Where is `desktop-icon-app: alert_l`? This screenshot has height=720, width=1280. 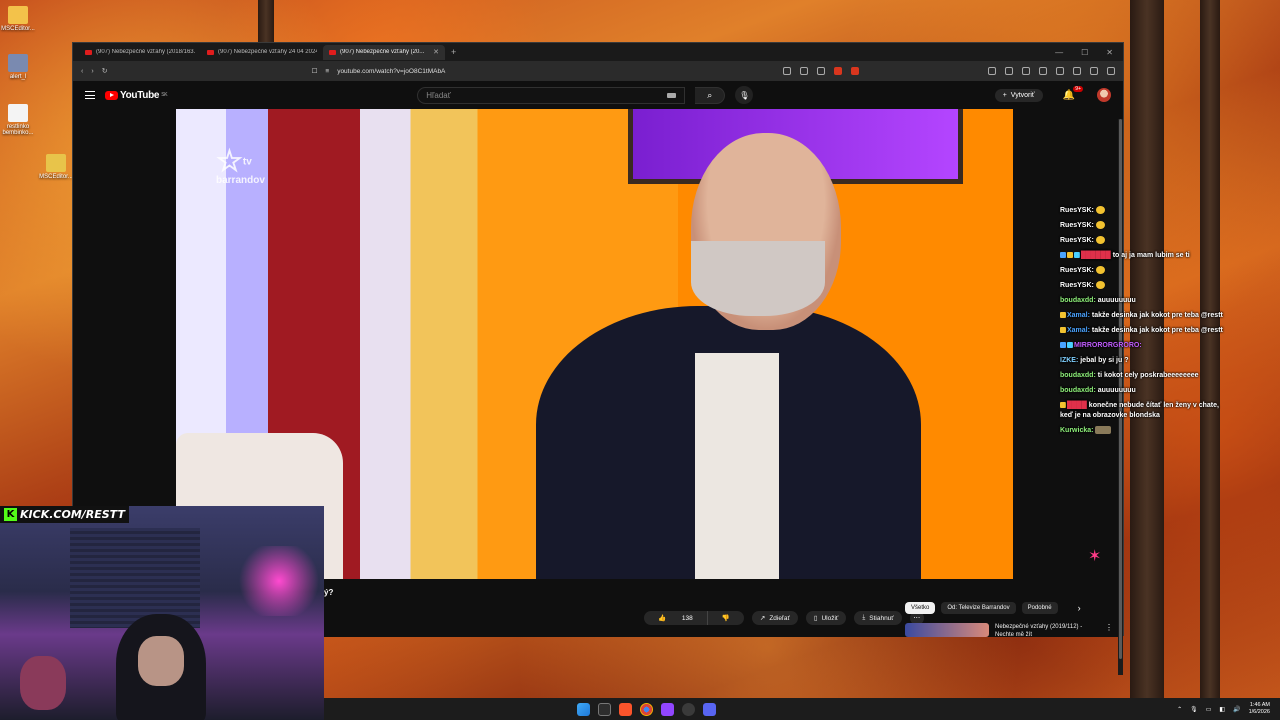 desktop-icon-app: alert_l is located at coordinates (20, 67).